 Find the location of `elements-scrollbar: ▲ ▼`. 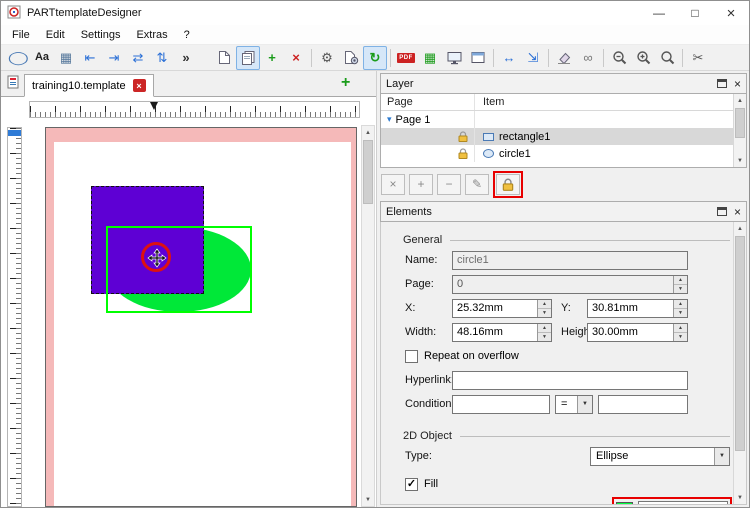

elements-scrollbar: ▲ ▼ is located at coordinates (739, 363).